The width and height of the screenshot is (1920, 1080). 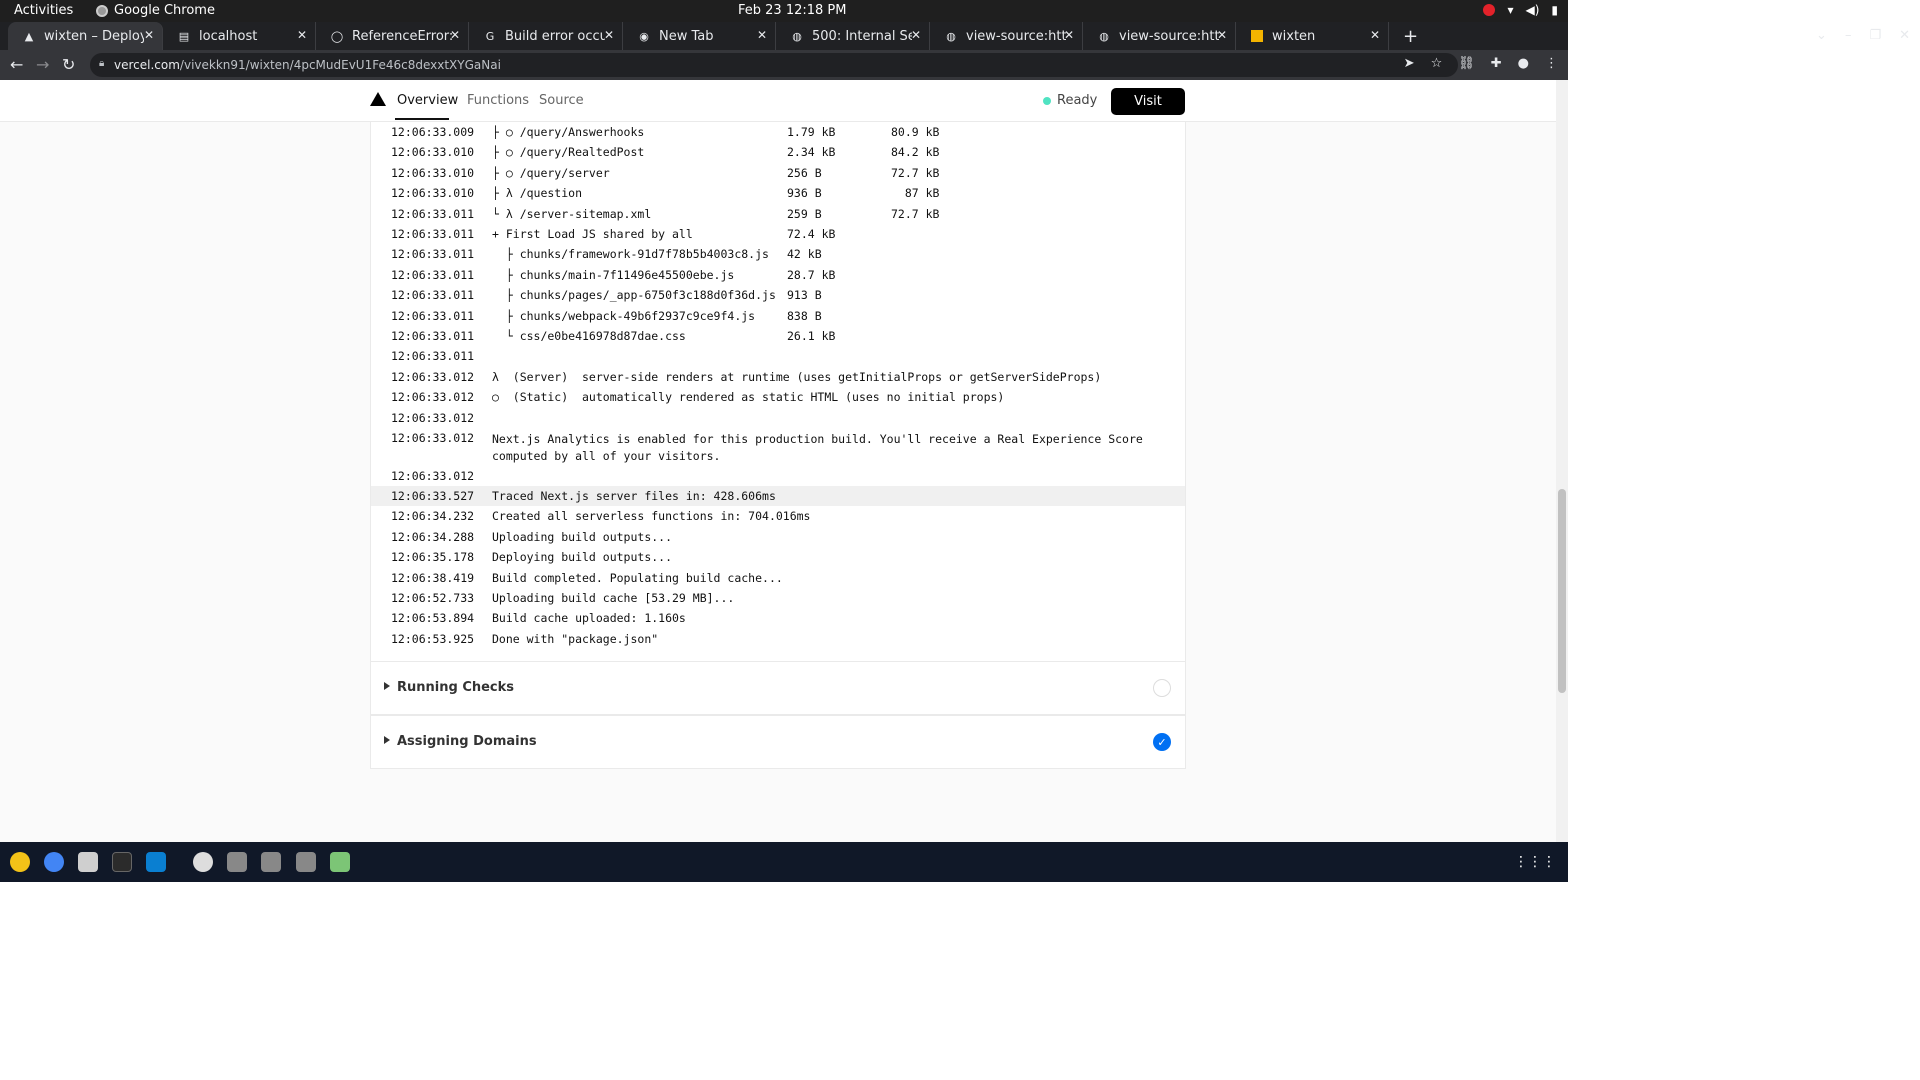 I want to click on lock-icon: 🔒︎, so click(x=101, y=63).